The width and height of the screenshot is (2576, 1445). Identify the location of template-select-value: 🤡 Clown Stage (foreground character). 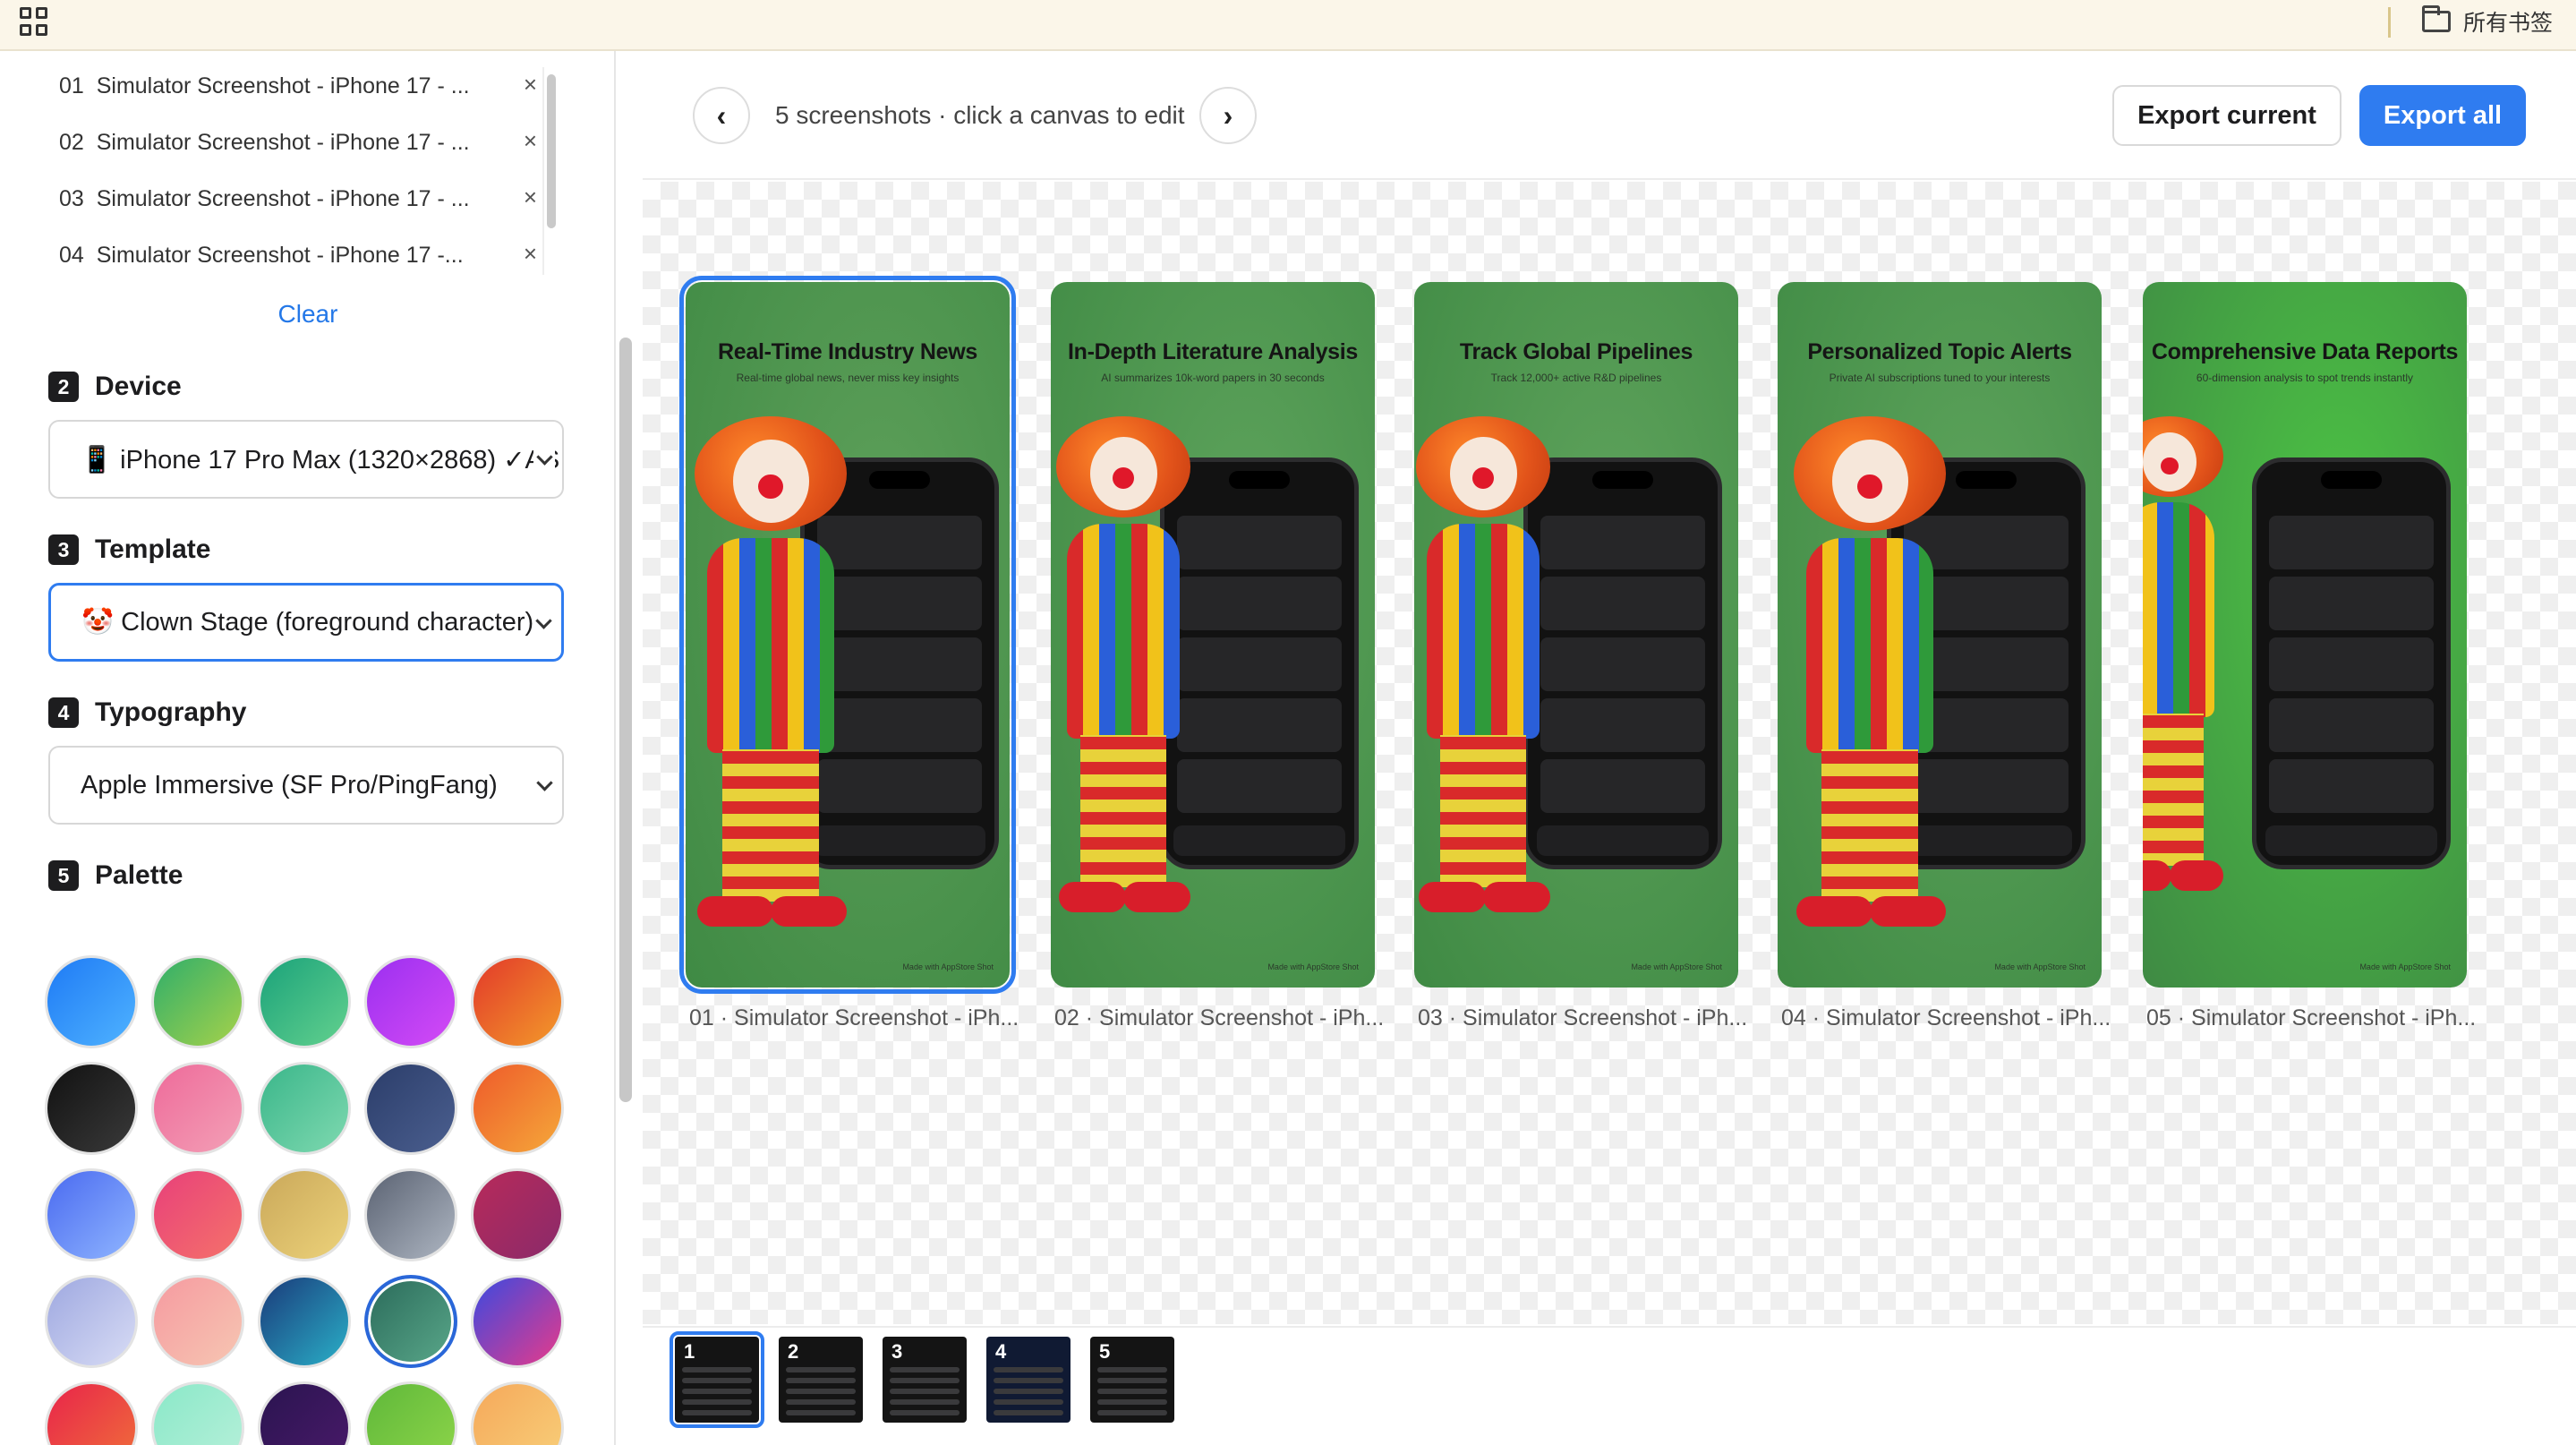
(307, 622).